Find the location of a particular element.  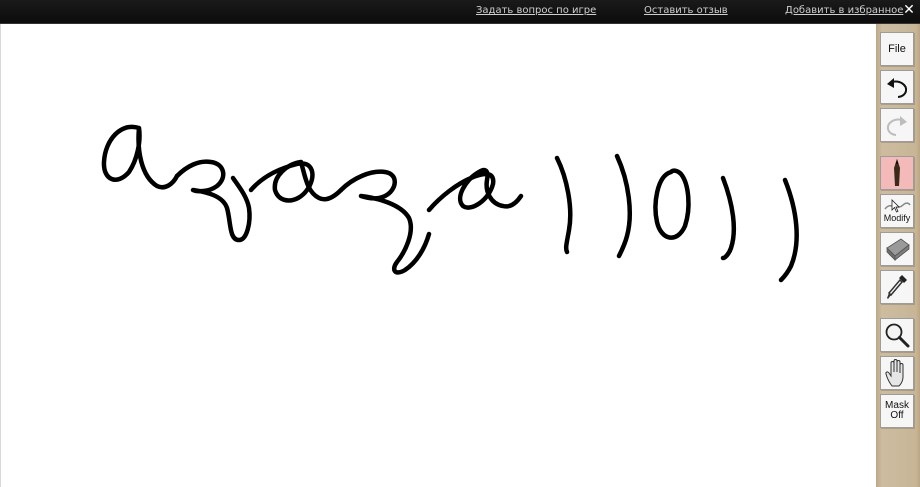

redo-icon is located at coordinates (896, 126).